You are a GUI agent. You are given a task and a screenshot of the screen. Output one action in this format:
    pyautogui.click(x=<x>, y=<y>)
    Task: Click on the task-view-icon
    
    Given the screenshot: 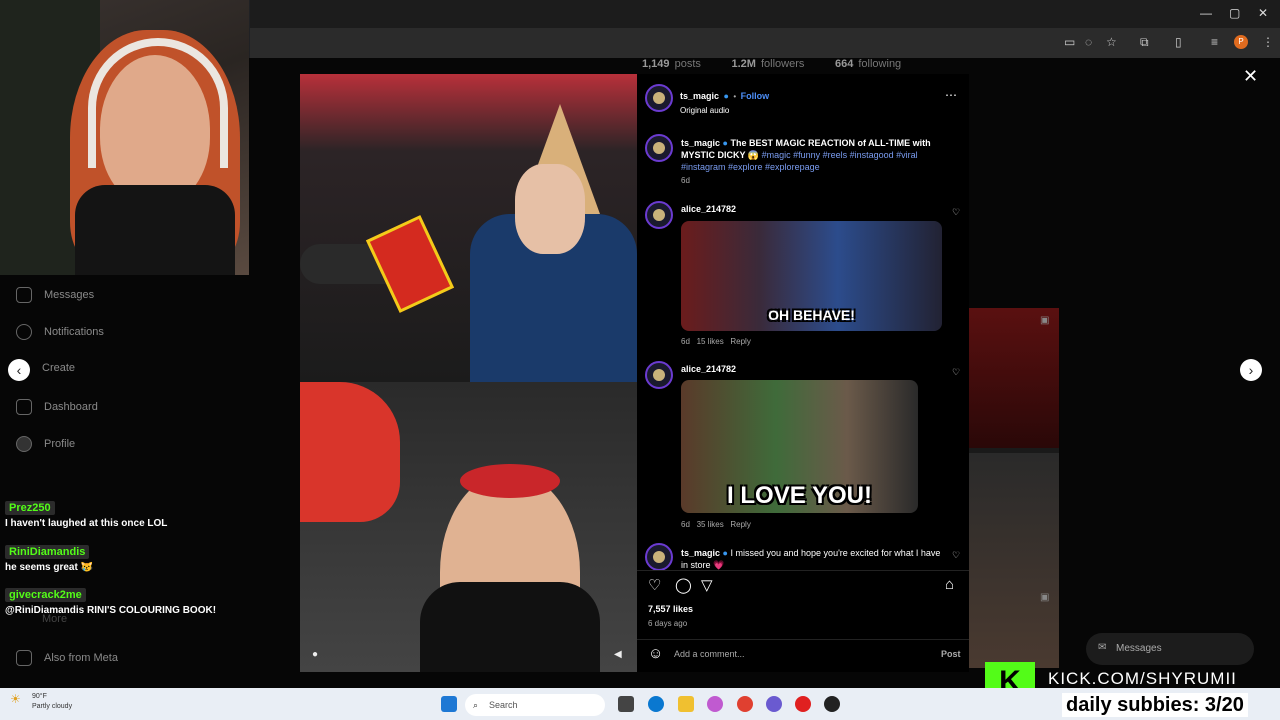 What is the action you would take?
    pyautogui.click(x=626, y=704)
    